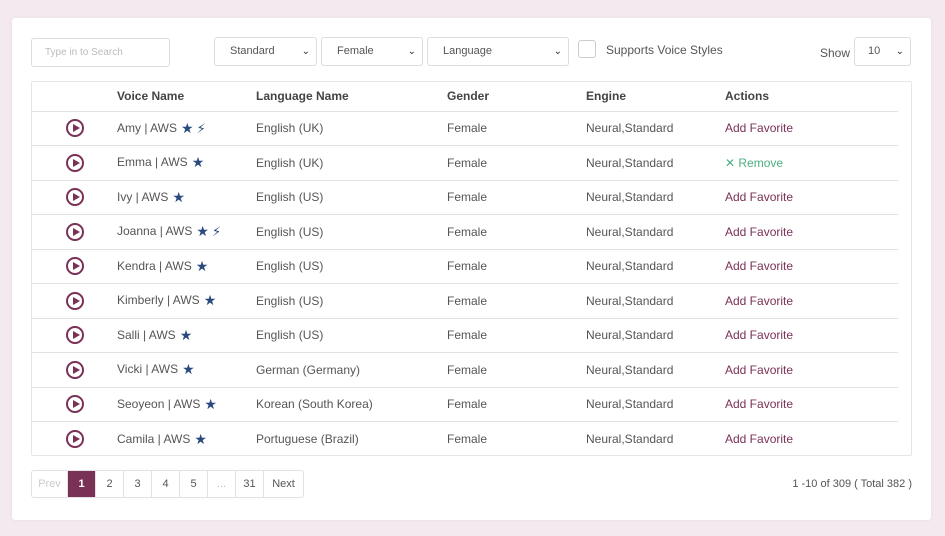 The height and width of the screenshot is (536, 945). What do you see at coordinates (307, 439) in the screenshot?
I see `language-cell: Portuguese (Brazil)` at bounding box center [307, 439].